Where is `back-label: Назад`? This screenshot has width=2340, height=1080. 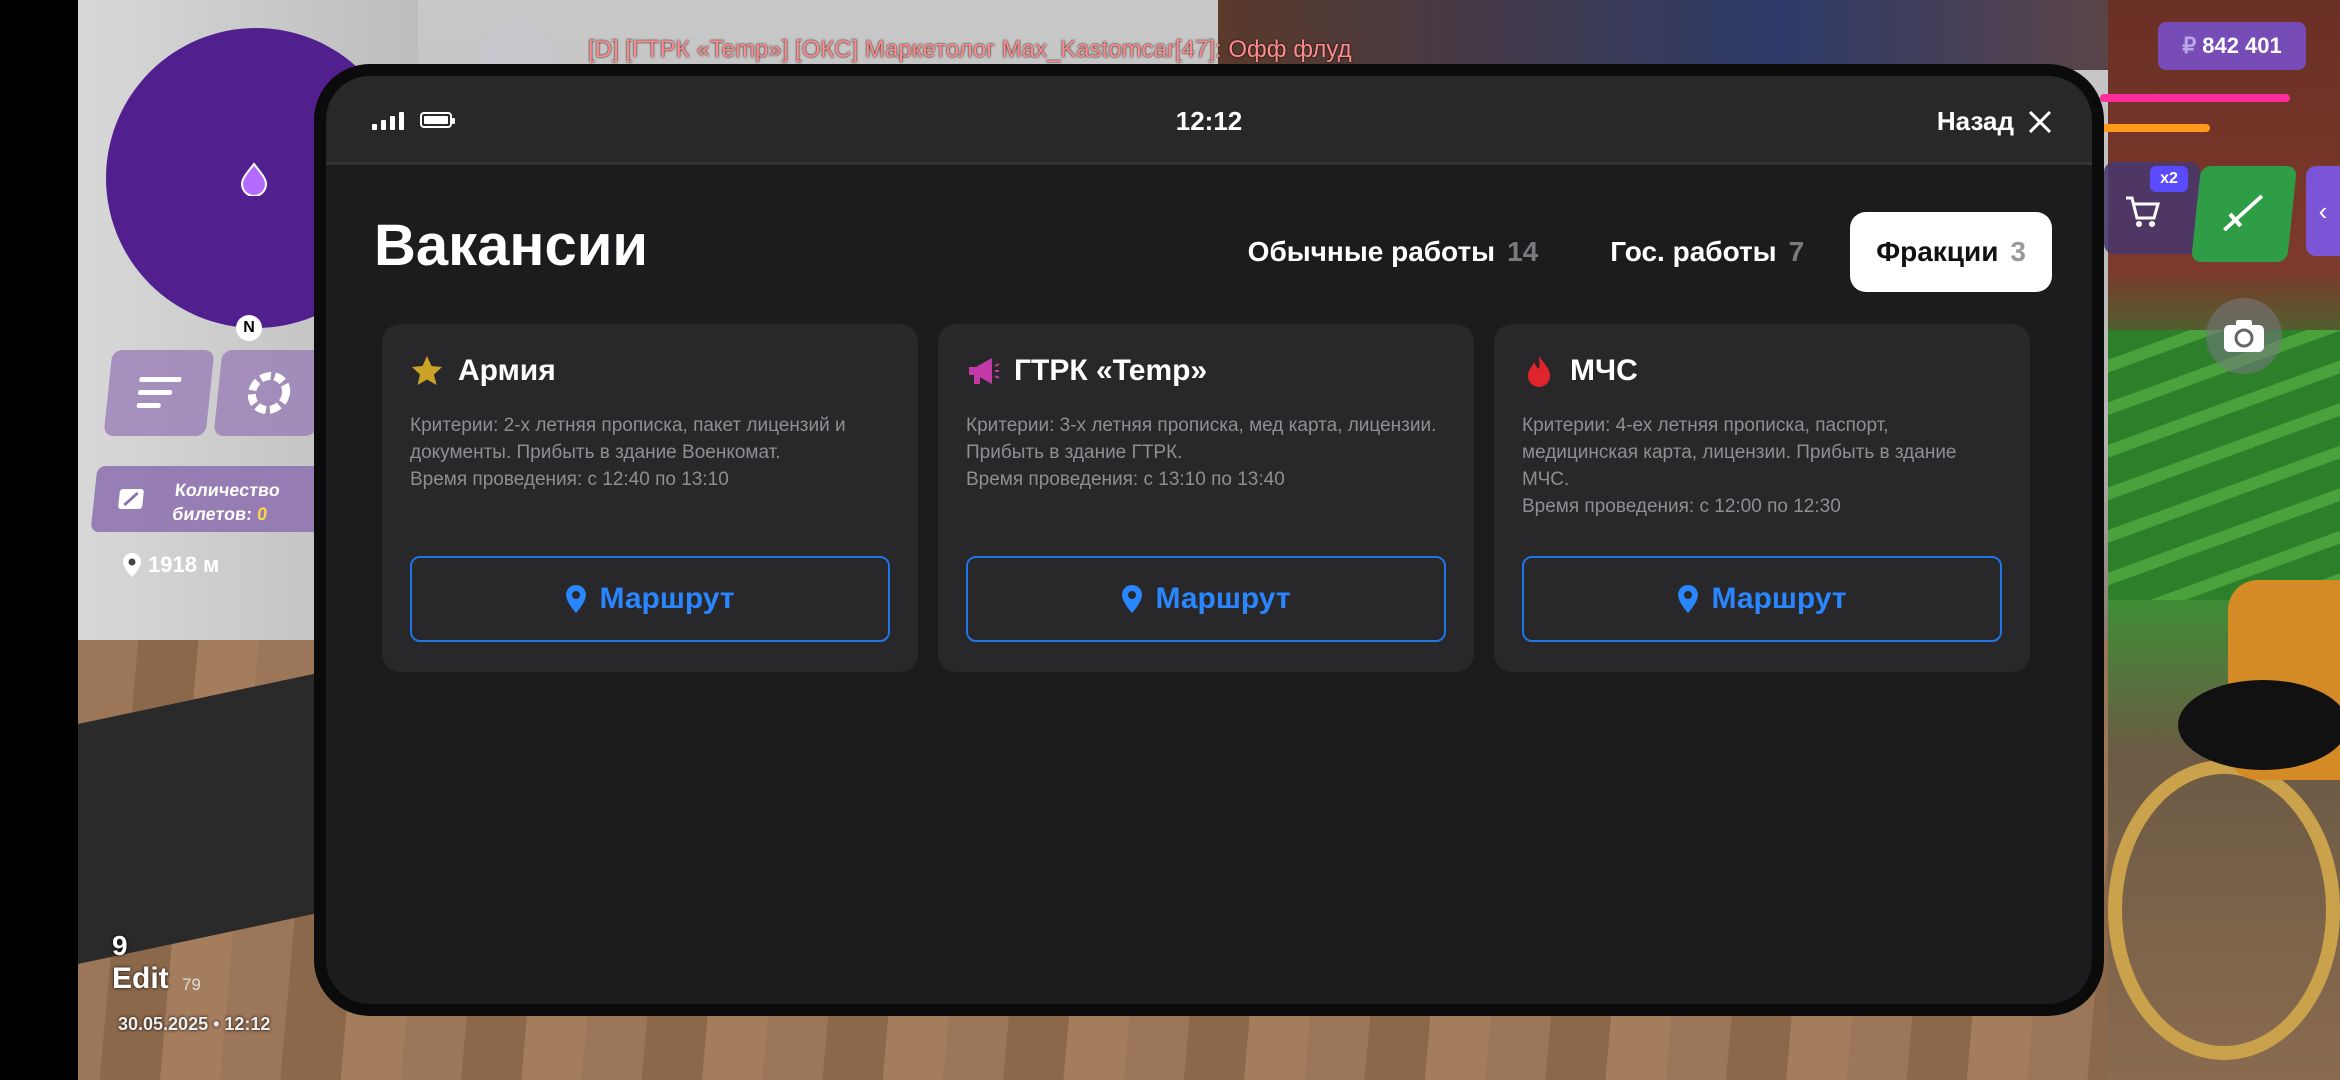 back-label: Назад is located at coordinates (1975, 121).